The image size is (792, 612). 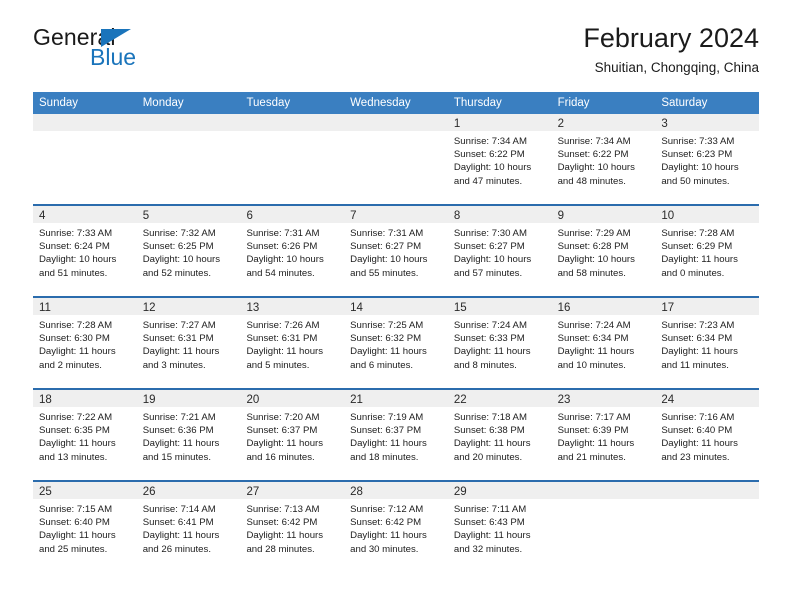 What do you see at coordinates (695, 181) in the screenshot?
I see `daylight-text-line2: and 50 minutes.` at bounding box center [695, 181].